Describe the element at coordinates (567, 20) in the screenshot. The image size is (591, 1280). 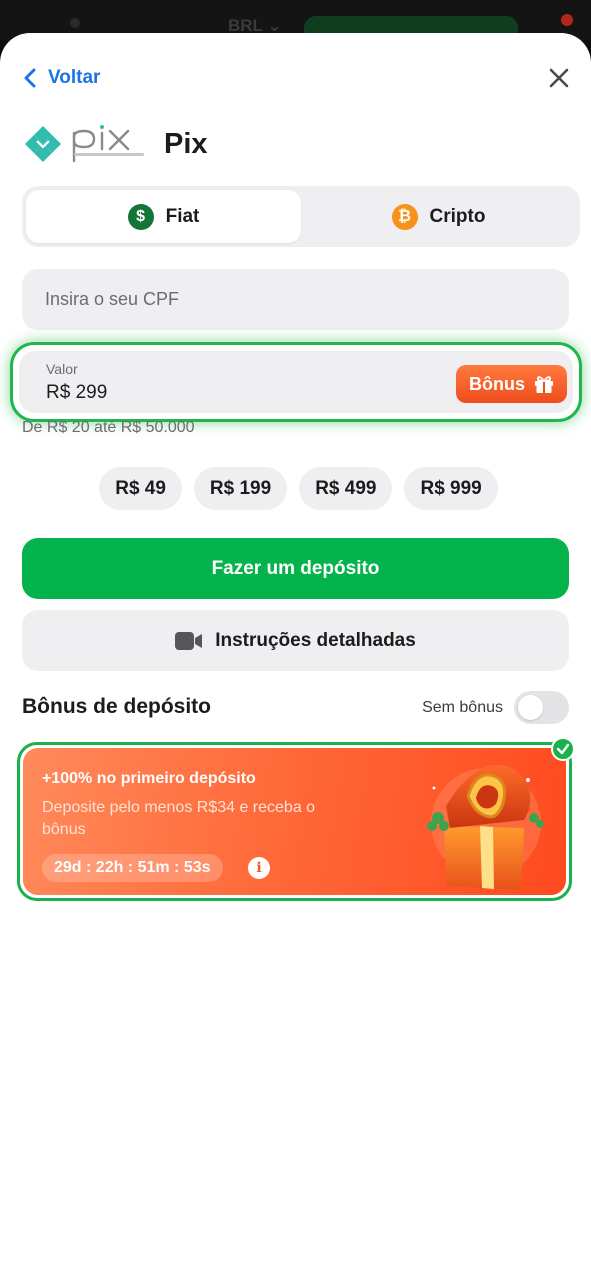
I see `notification-dot` at that location.